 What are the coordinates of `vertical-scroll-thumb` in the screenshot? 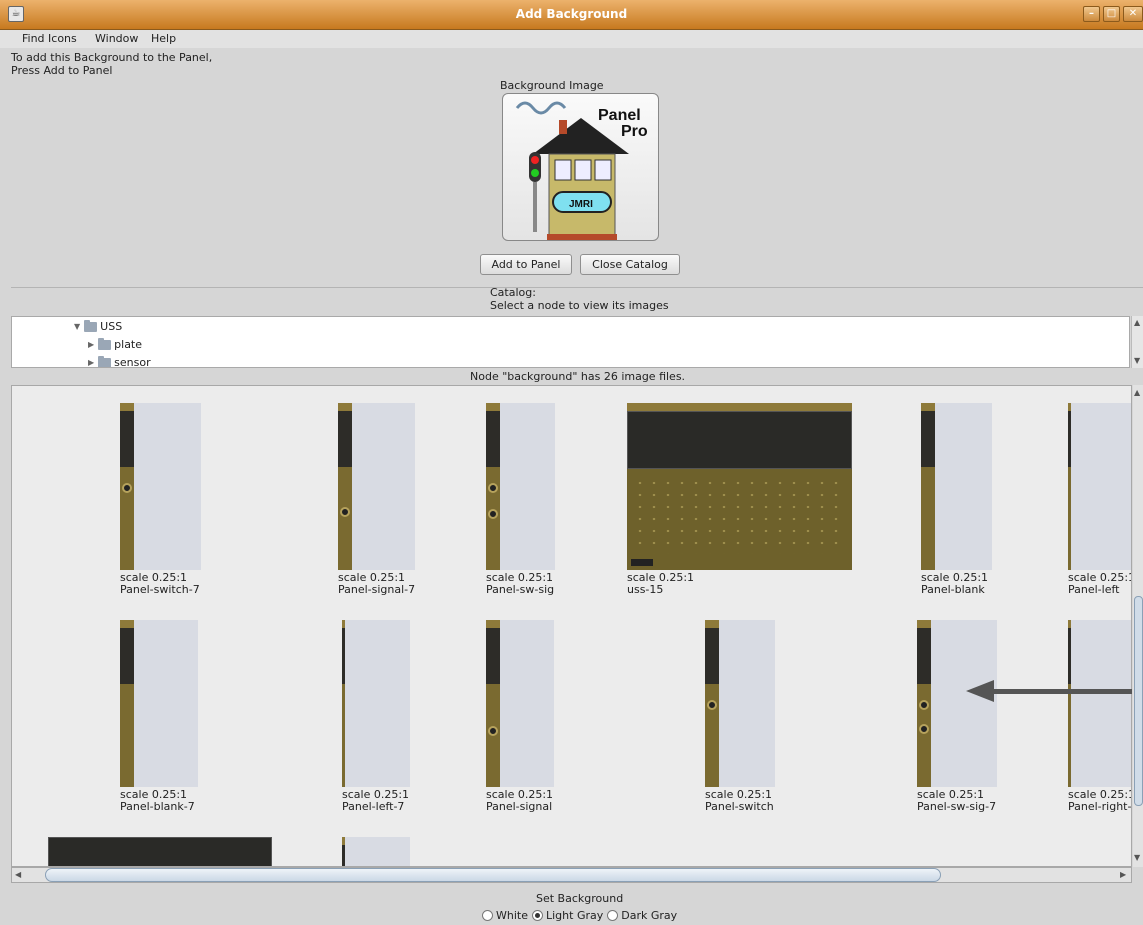 It's located at (1138, 701).